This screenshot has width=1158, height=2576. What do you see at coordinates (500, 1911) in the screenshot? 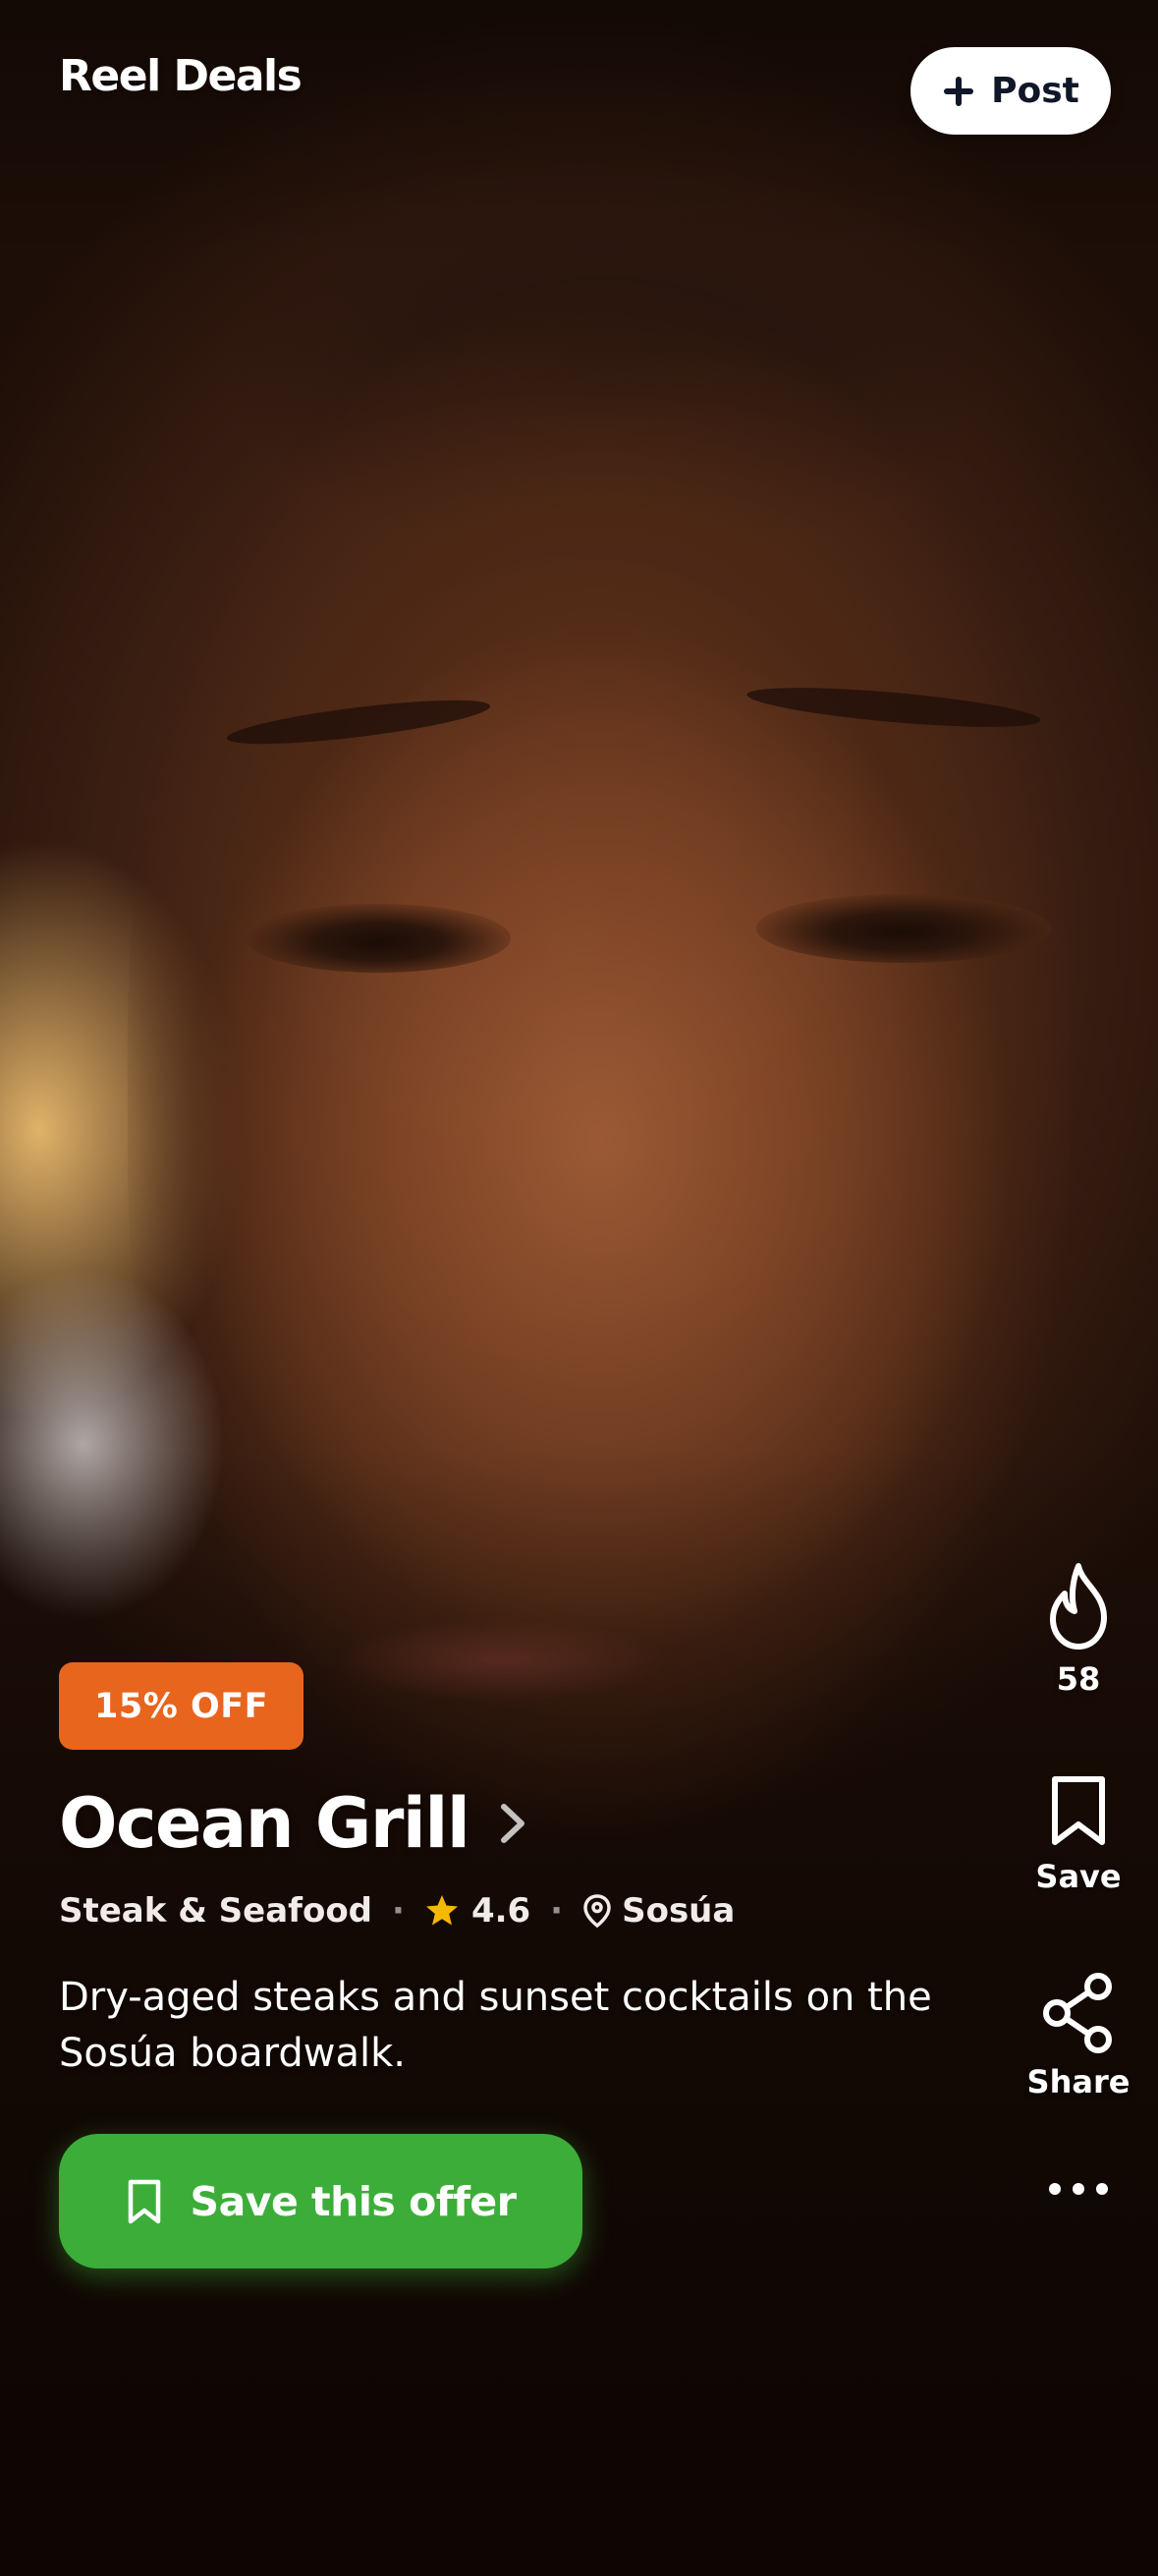
I see `restaurant-rating: 4.6` at bounding box center [500, 1911].